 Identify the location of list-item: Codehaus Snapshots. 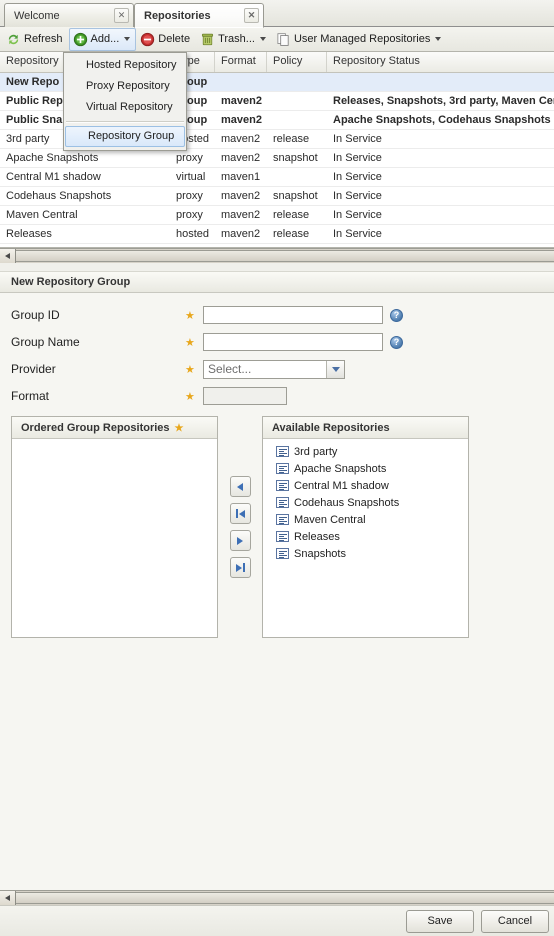
(365, 502).